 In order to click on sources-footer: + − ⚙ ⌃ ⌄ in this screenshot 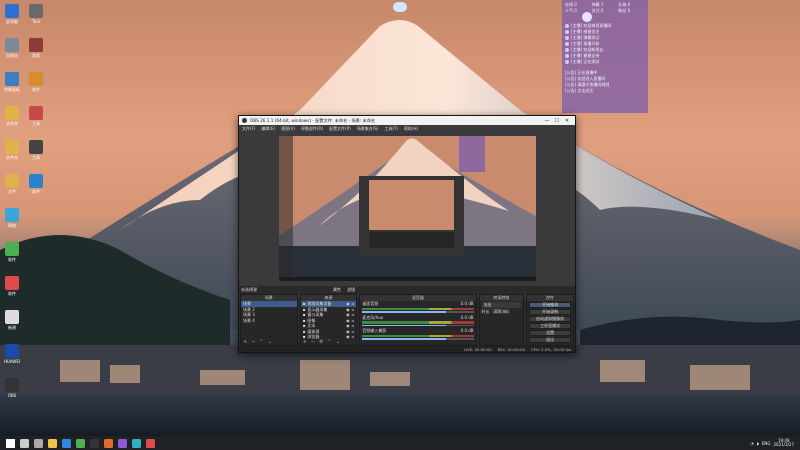, I will do `click(329, 341)`.